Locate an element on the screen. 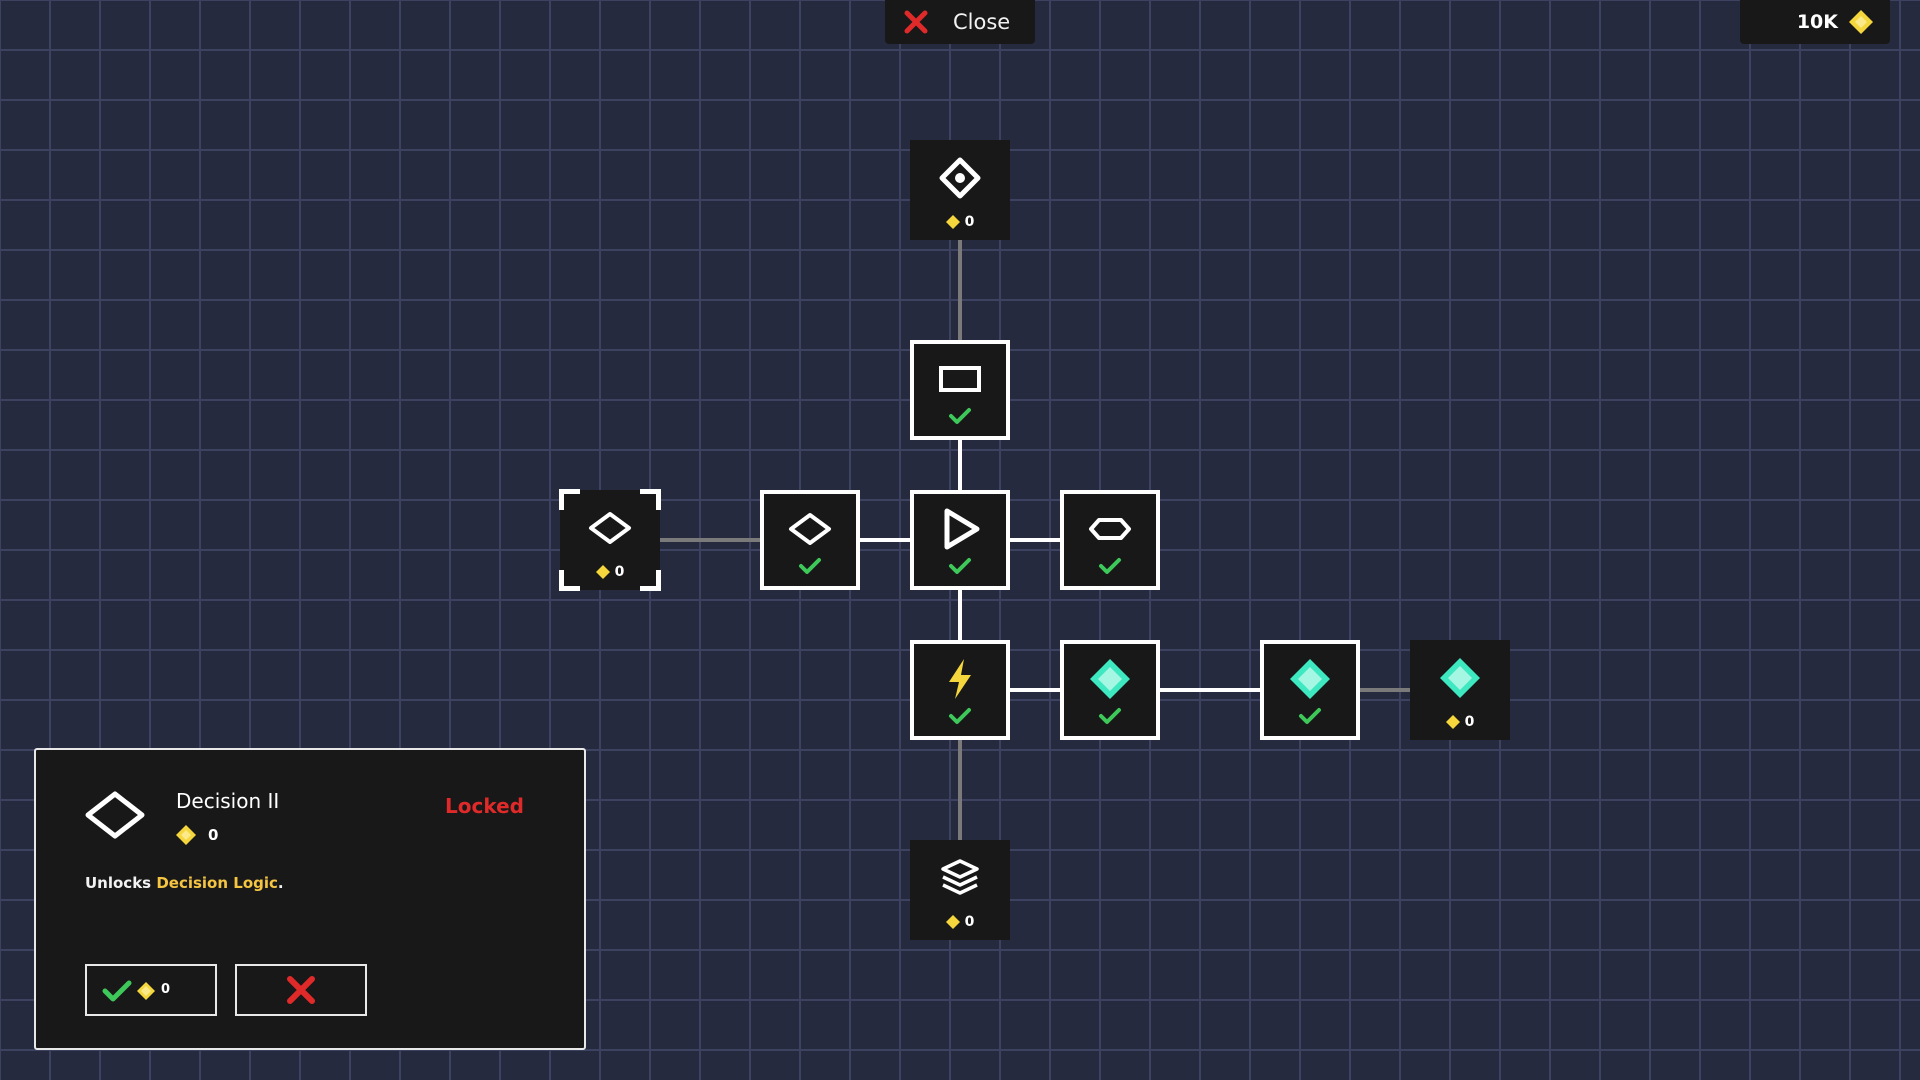 This screenshot has width=1920, height=1080. node-rectangle is located at coordinates (960, 390).